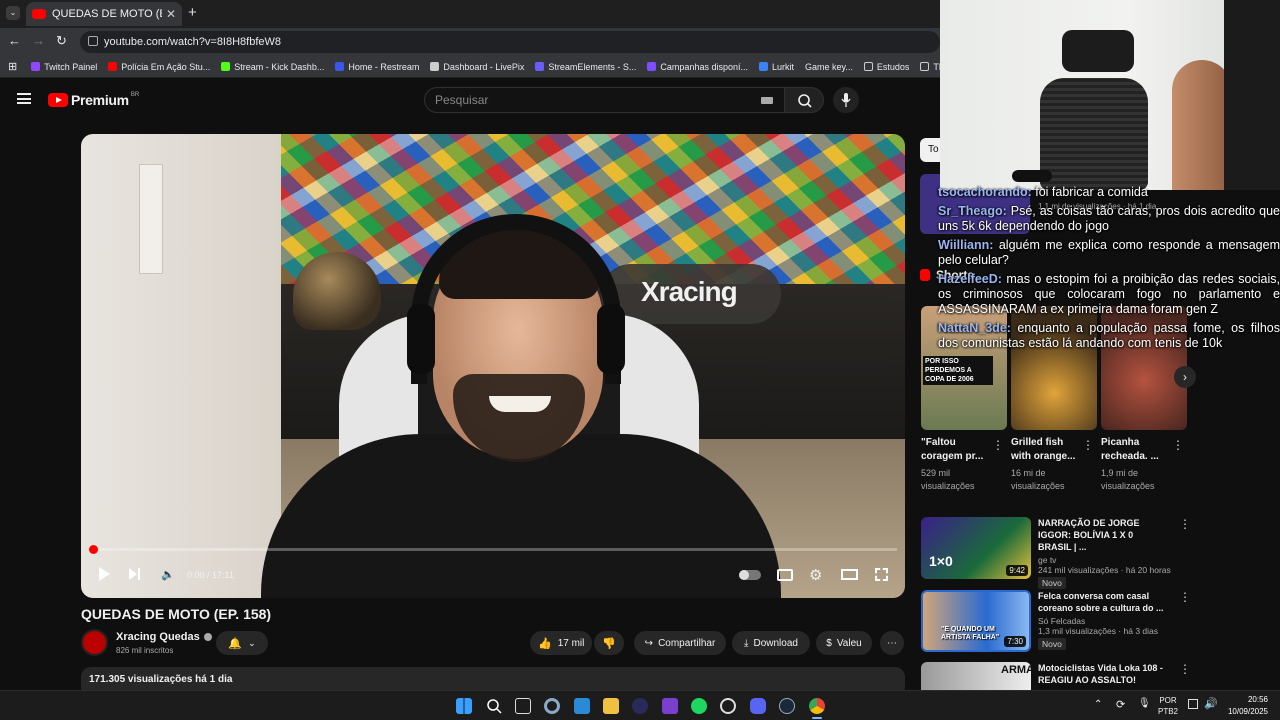 The width and height of the screenshot is (1280, 720). What do you see at coordinates (1257, 699) in the screenshot?
I see `clock-time: 20:56` at bounding box center [1257, 699].